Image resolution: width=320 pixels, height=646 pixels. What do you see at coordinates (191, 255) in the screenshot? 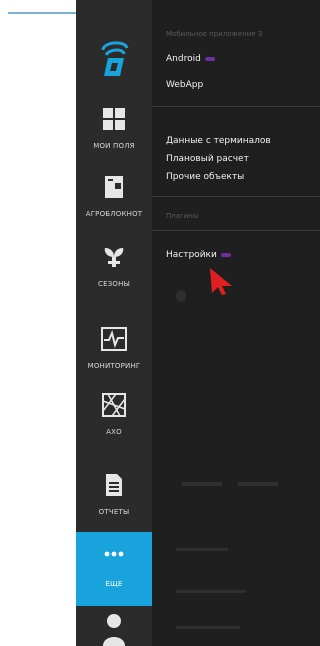
I see `menu-item-label: Настройки` at bounding box center [191, 255].